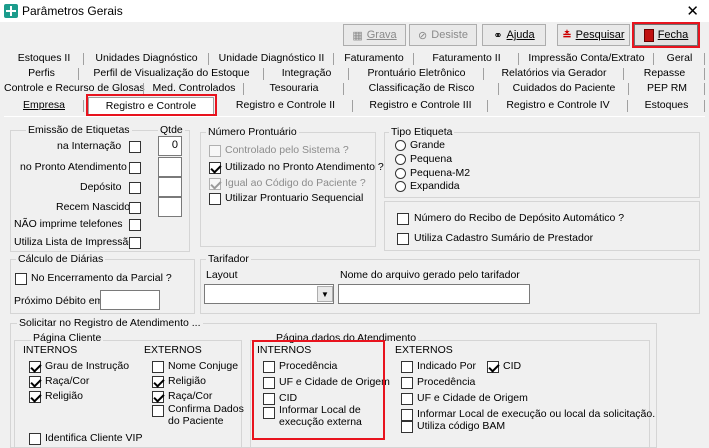 The width and height of the screenshot is (709, 448). I want to click on label-recem-nascido: Recem Nascido, so click(93, 207).